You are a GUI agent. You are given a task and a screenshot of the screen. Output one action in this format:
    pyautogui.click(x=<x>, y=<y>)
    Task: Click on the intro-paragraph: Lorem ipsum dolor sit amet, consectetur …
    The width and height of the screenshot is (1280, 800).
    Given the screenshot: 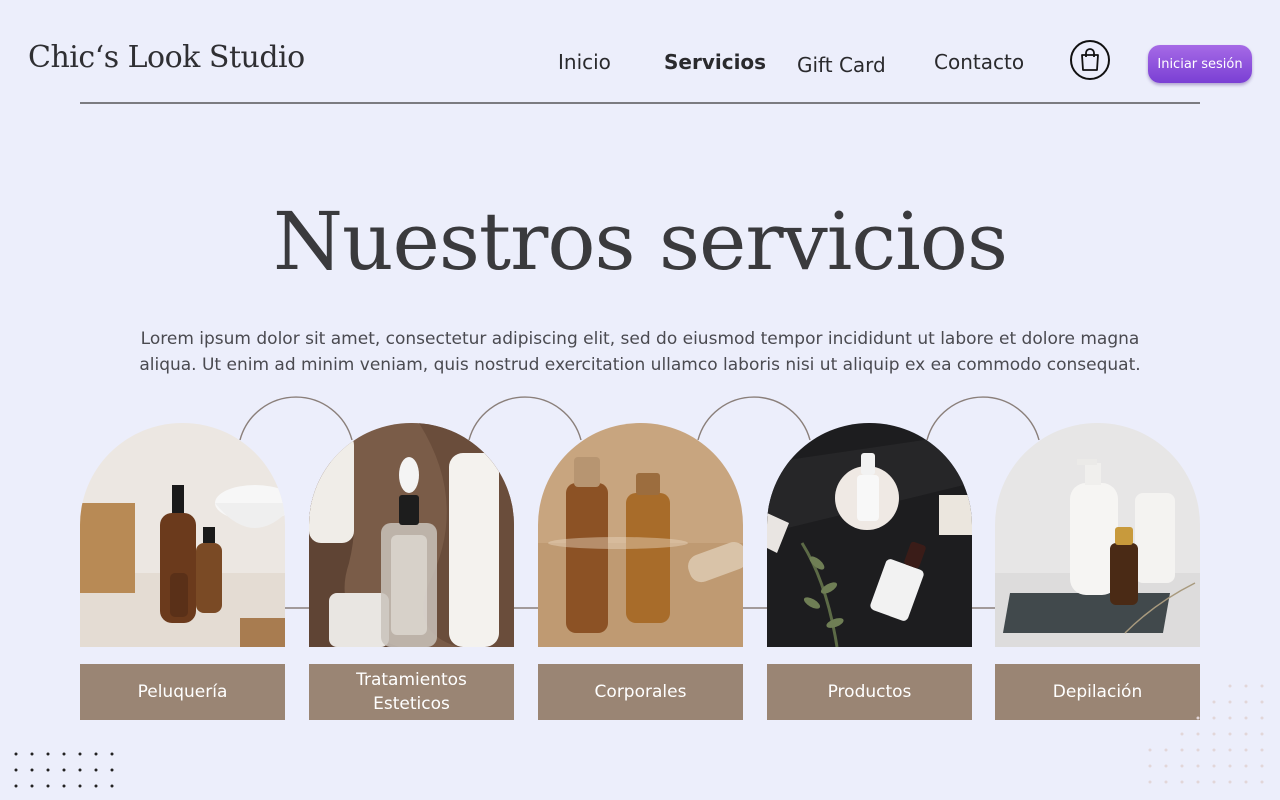 What is the action you would take?
    pyautogui.click(x=640, y=352)
    